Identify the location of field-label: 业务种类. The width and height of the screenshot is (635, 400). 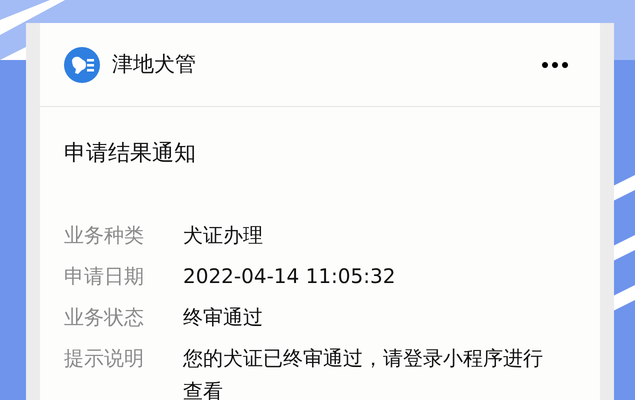
(104, 235).